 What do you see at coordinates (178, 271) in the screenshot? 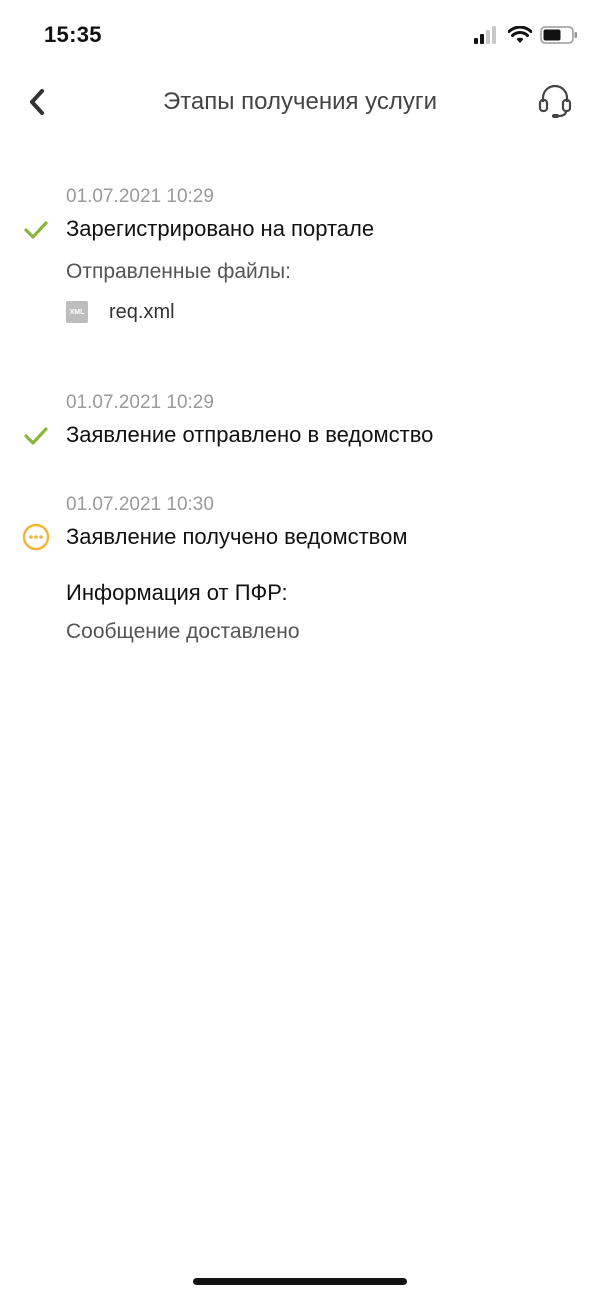
I see `sent-files-label: Отправленные файлы:` at bounding box center [178, 271].